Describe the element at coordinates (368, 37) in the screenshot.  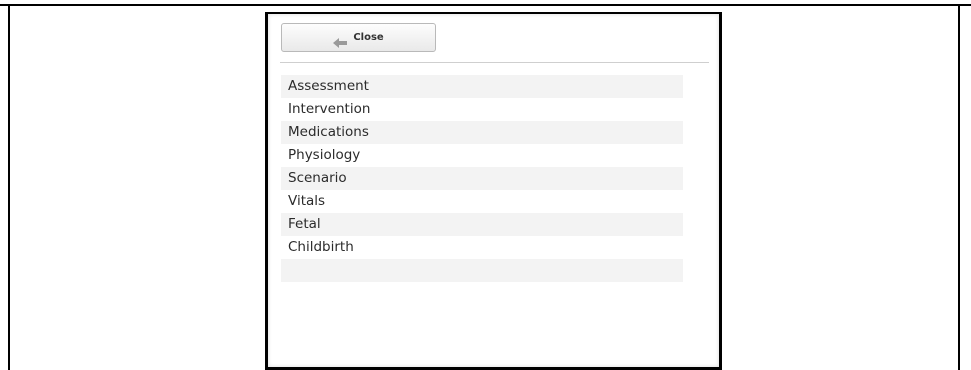
I see `close-button-label: Close` at that location.